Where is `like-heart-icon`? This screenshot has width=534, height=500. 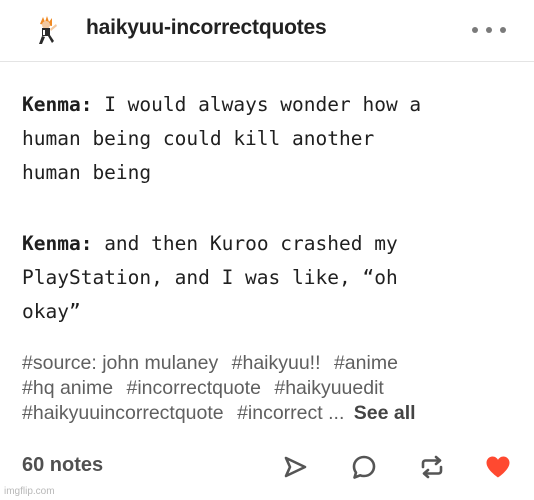 like-heart-icon is located at coordinates (498, 467).